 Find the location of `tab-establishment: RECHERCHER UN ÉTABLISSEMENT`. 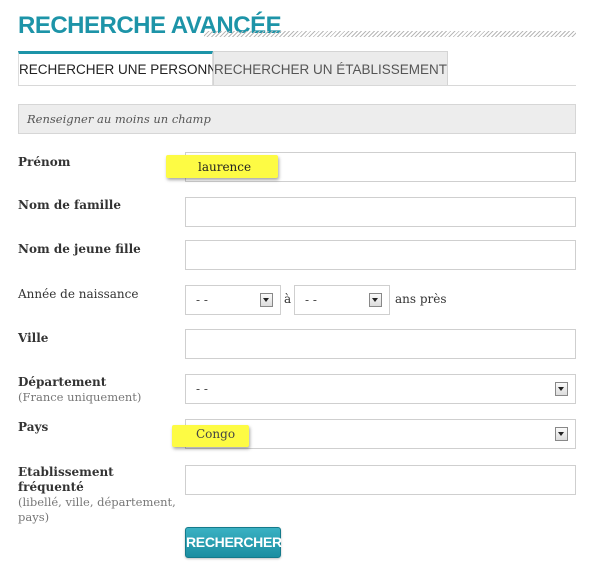

tab-establishment: RECHERCHER UN ÉTABLISSEMENT is located at coordinates (330, 68).